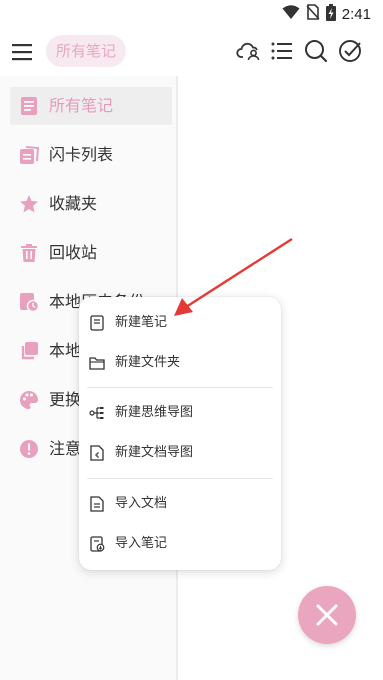 Image resolution: width=383 pixels, height=680 pixels. Describe the element at coordinates (282, 51) in the screenshot. I see `list-icon` at that location.